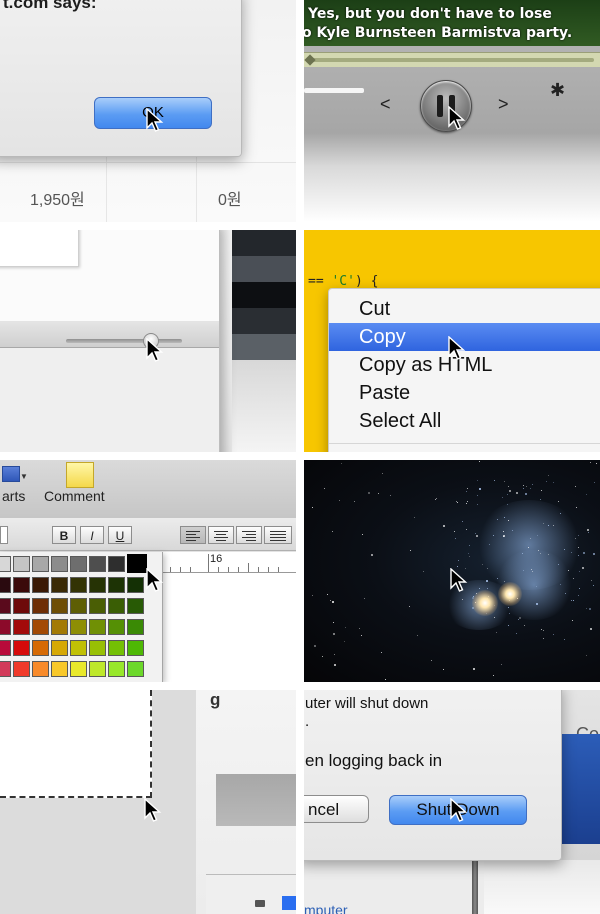  I want to click on italic-button: I, so click(92, 535).